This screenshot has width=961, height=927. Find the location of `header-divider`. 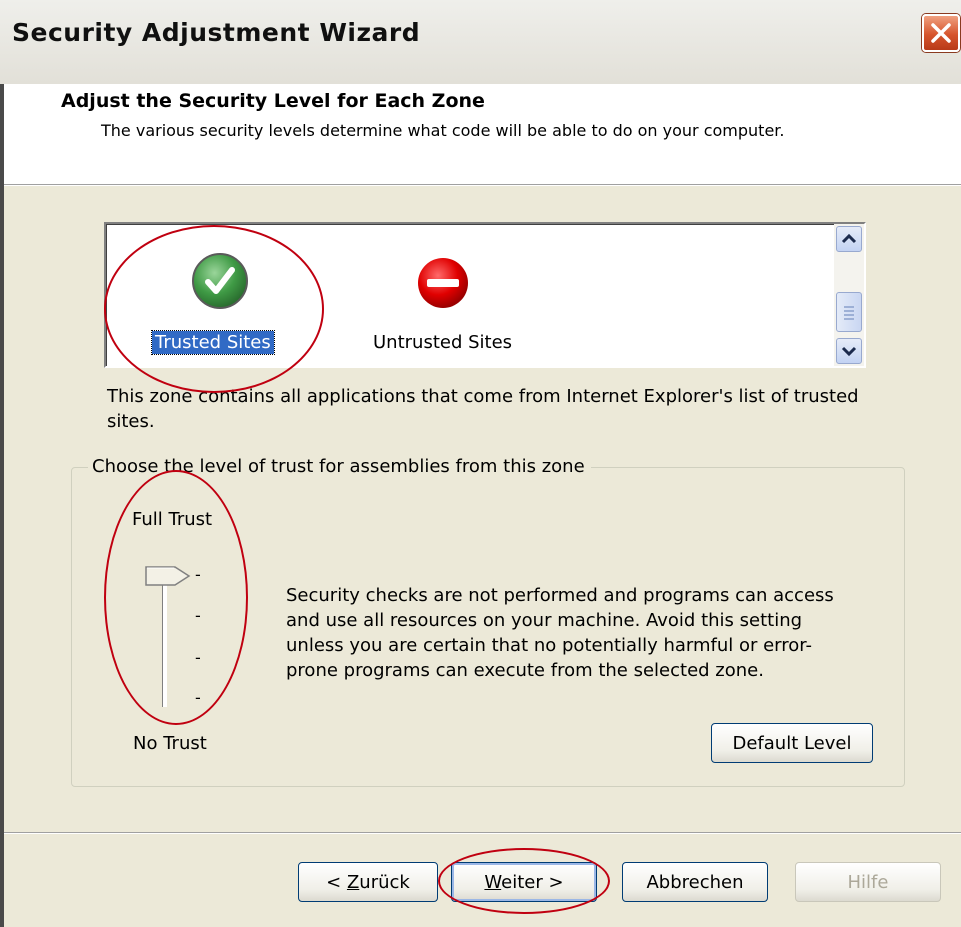

header-divider is located at coordinates (482, 185).